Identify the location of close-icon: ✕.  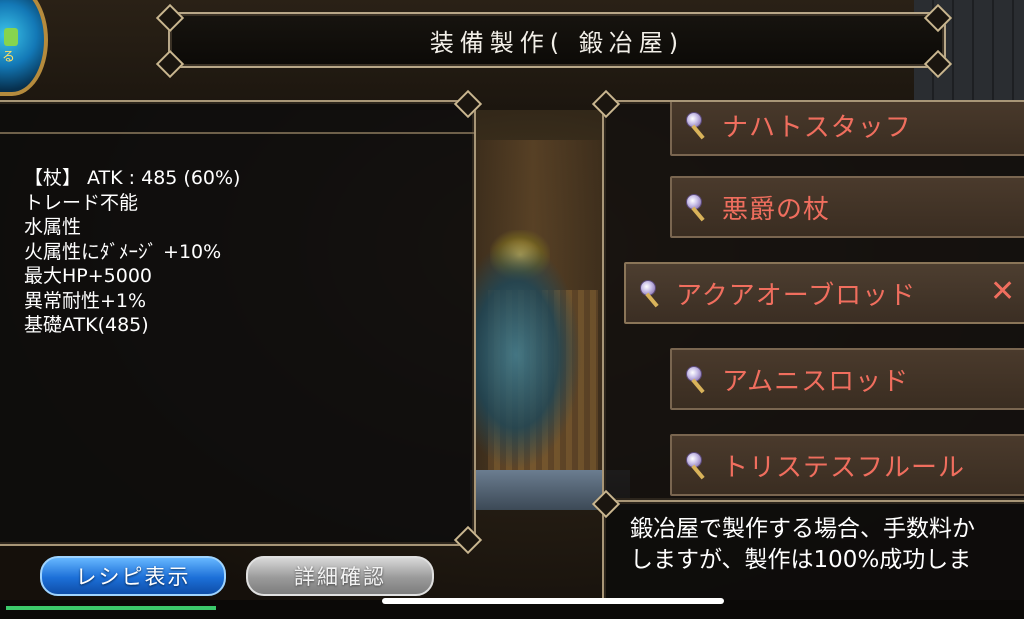
(1002, 292).